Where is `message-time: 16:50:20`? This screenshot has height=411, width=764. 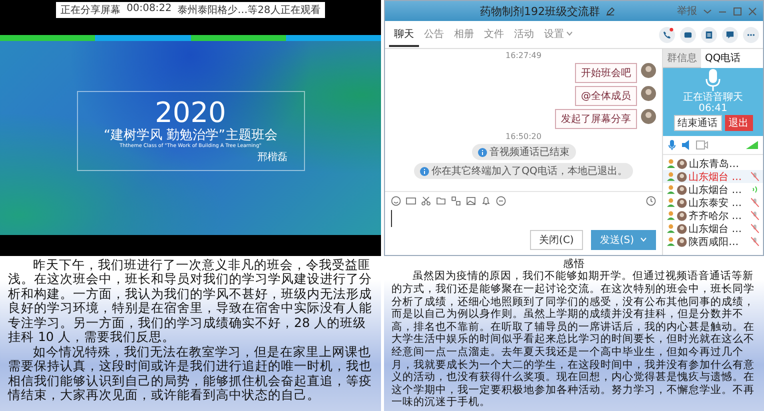
message-time: 16:50:20 is located at coordinates (524, 136).